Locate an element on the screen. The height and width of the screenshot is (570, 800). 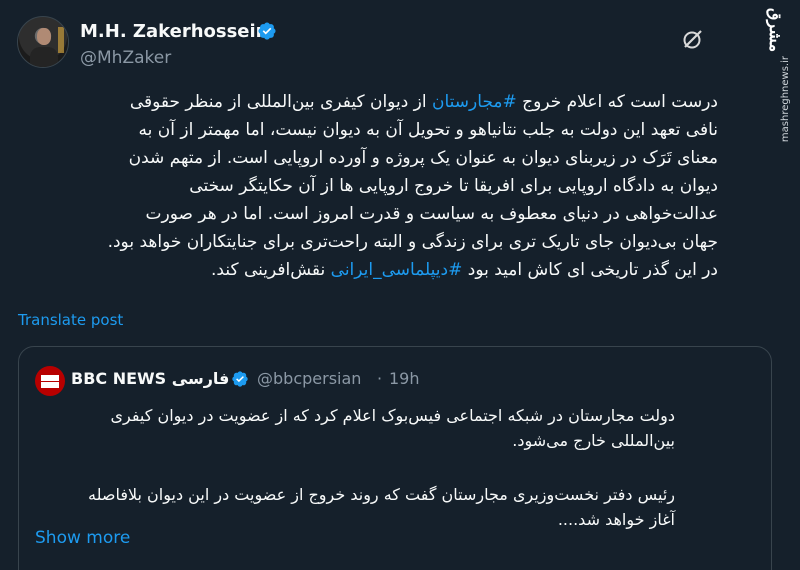
author-handle: @MhZaker is located at coordinates (125, 58).